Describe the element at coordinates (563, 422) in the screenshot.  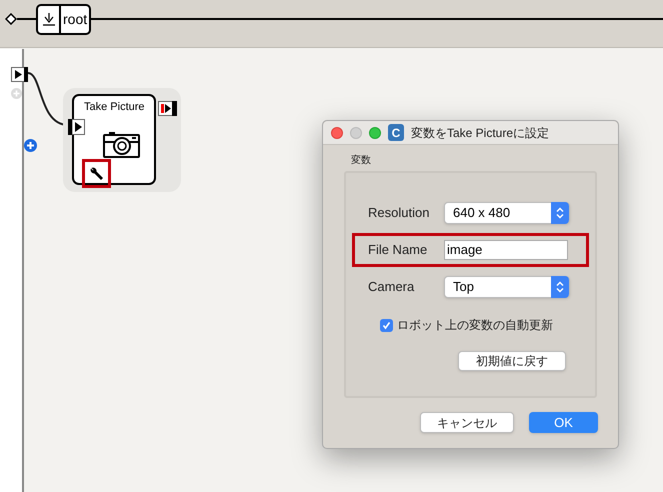
I see `ok-button: OK` at that location.